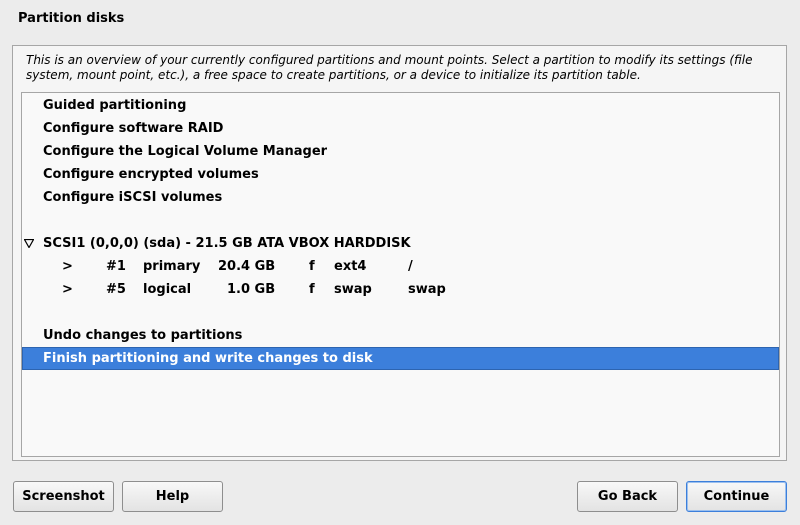 This screenshot has height=525, width=800. I want to click on partition-mount-point: swap, so click(427, 289).